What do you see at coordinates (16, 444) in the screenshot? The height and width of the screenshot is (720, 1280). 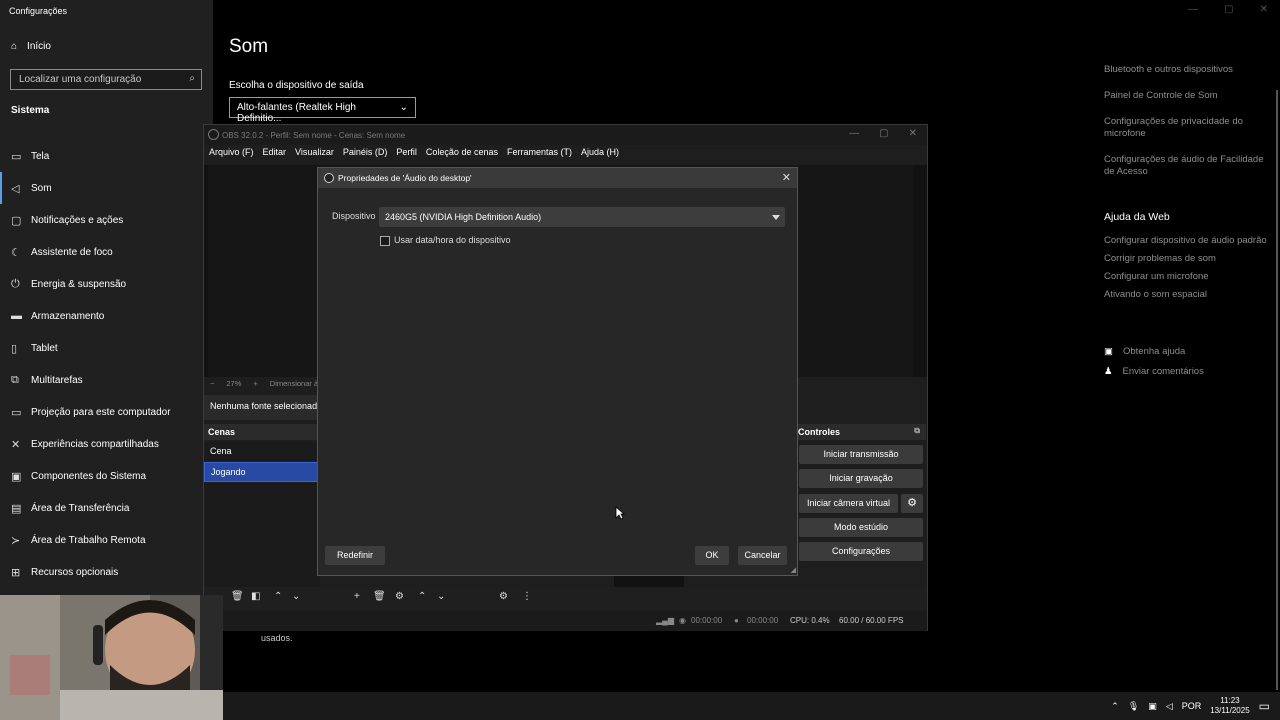 I see `share-icon: ✕` at bounding box center [16, 444].